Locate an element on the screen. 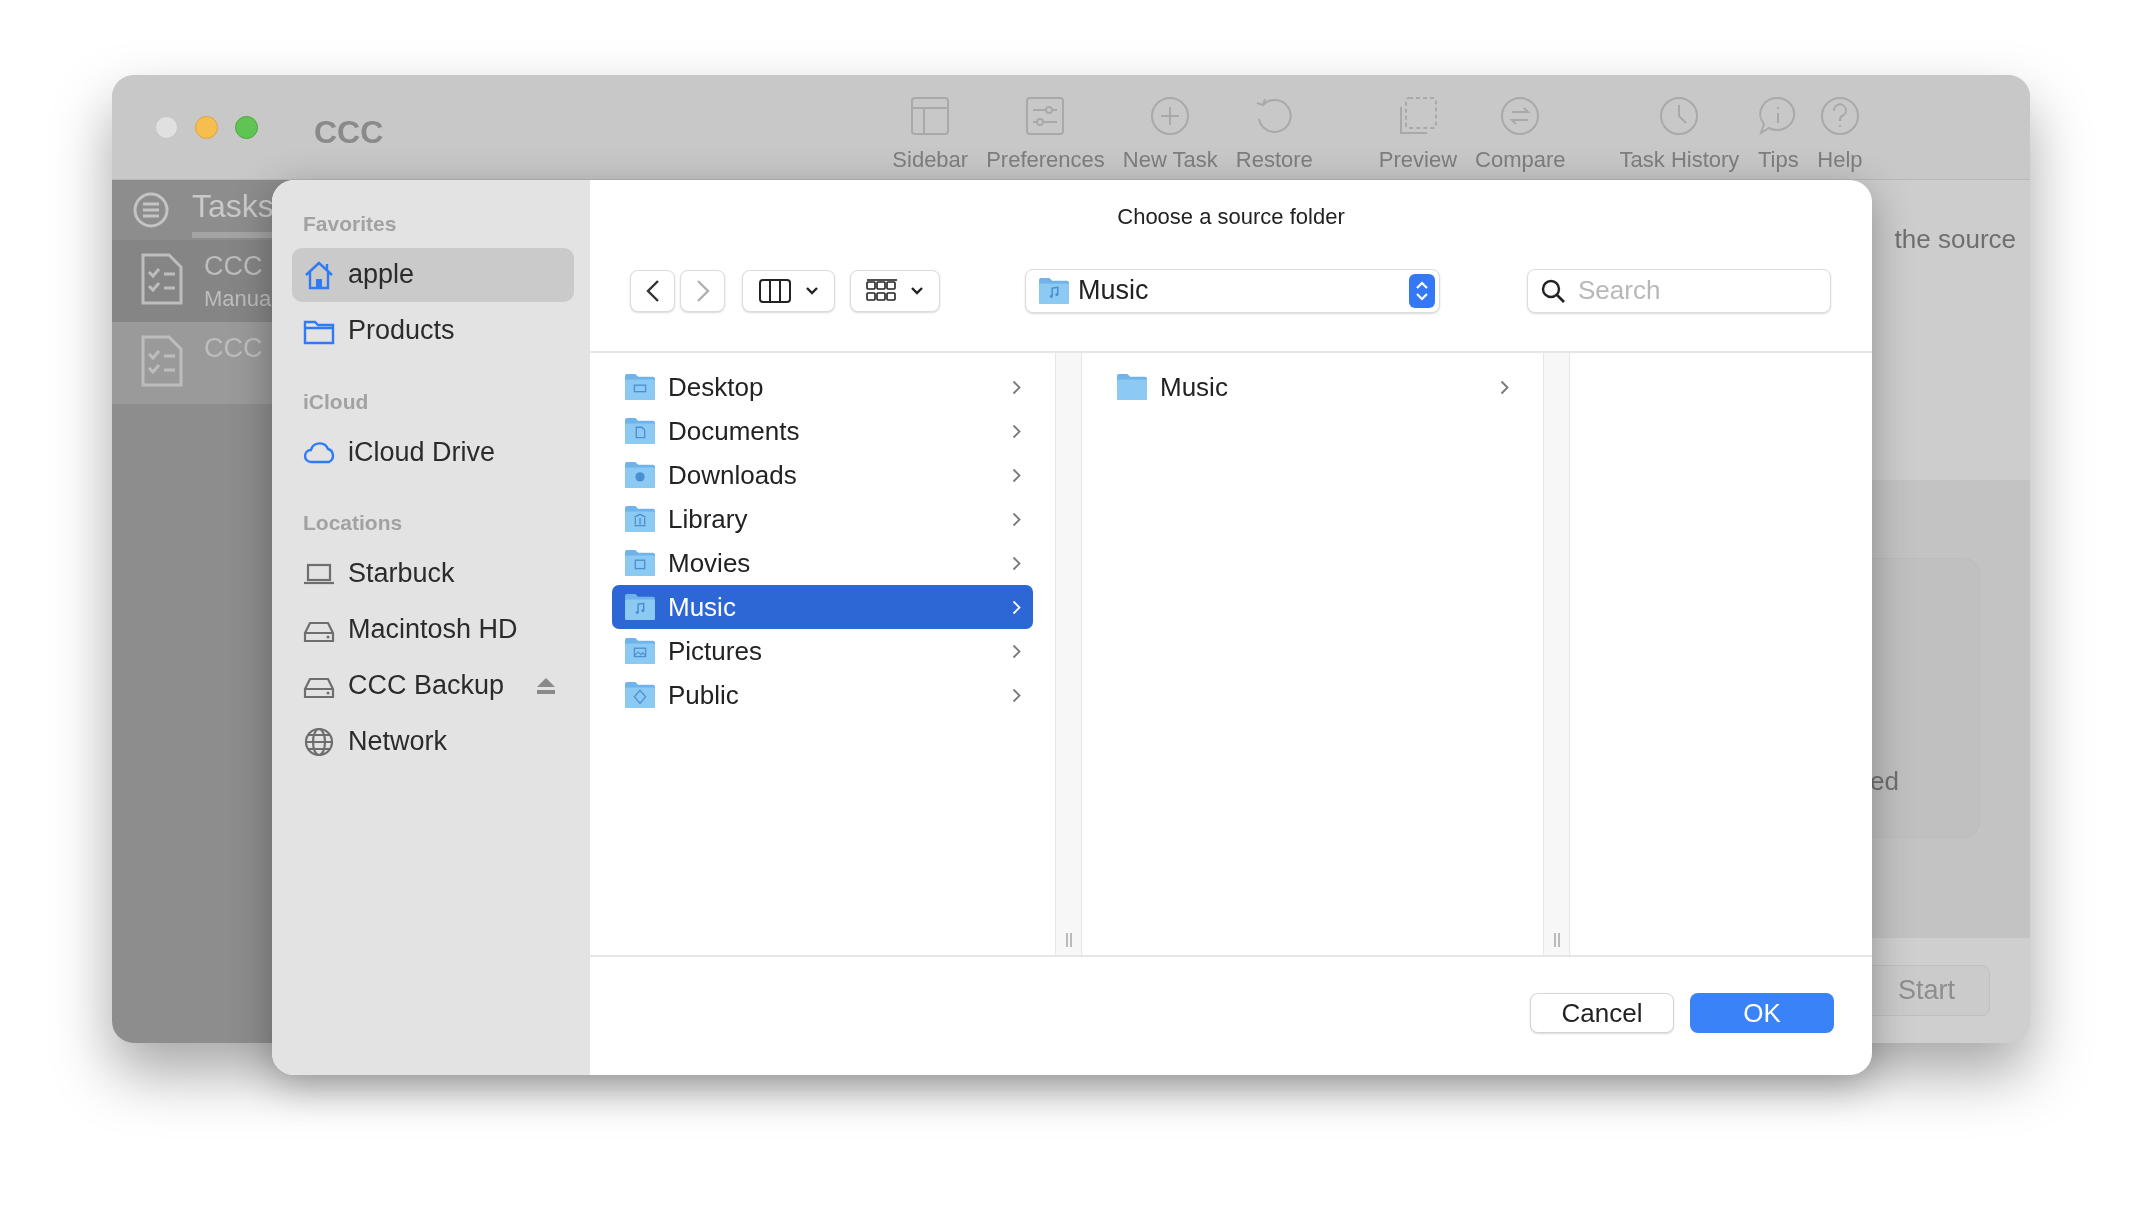 The height and width of the screenshot is (1224, 2142). forward-button is located at coordinates (702, 290).